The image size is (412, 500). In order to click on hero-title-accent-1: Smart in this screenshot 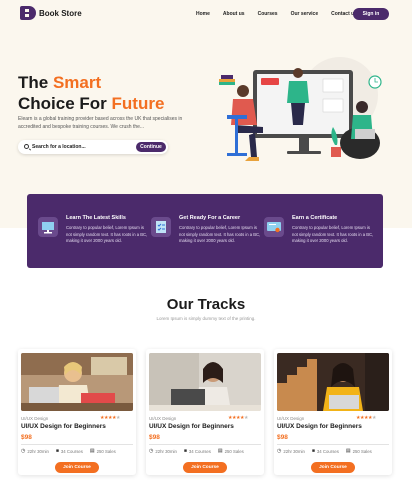, I will do `click(77, 82)`.